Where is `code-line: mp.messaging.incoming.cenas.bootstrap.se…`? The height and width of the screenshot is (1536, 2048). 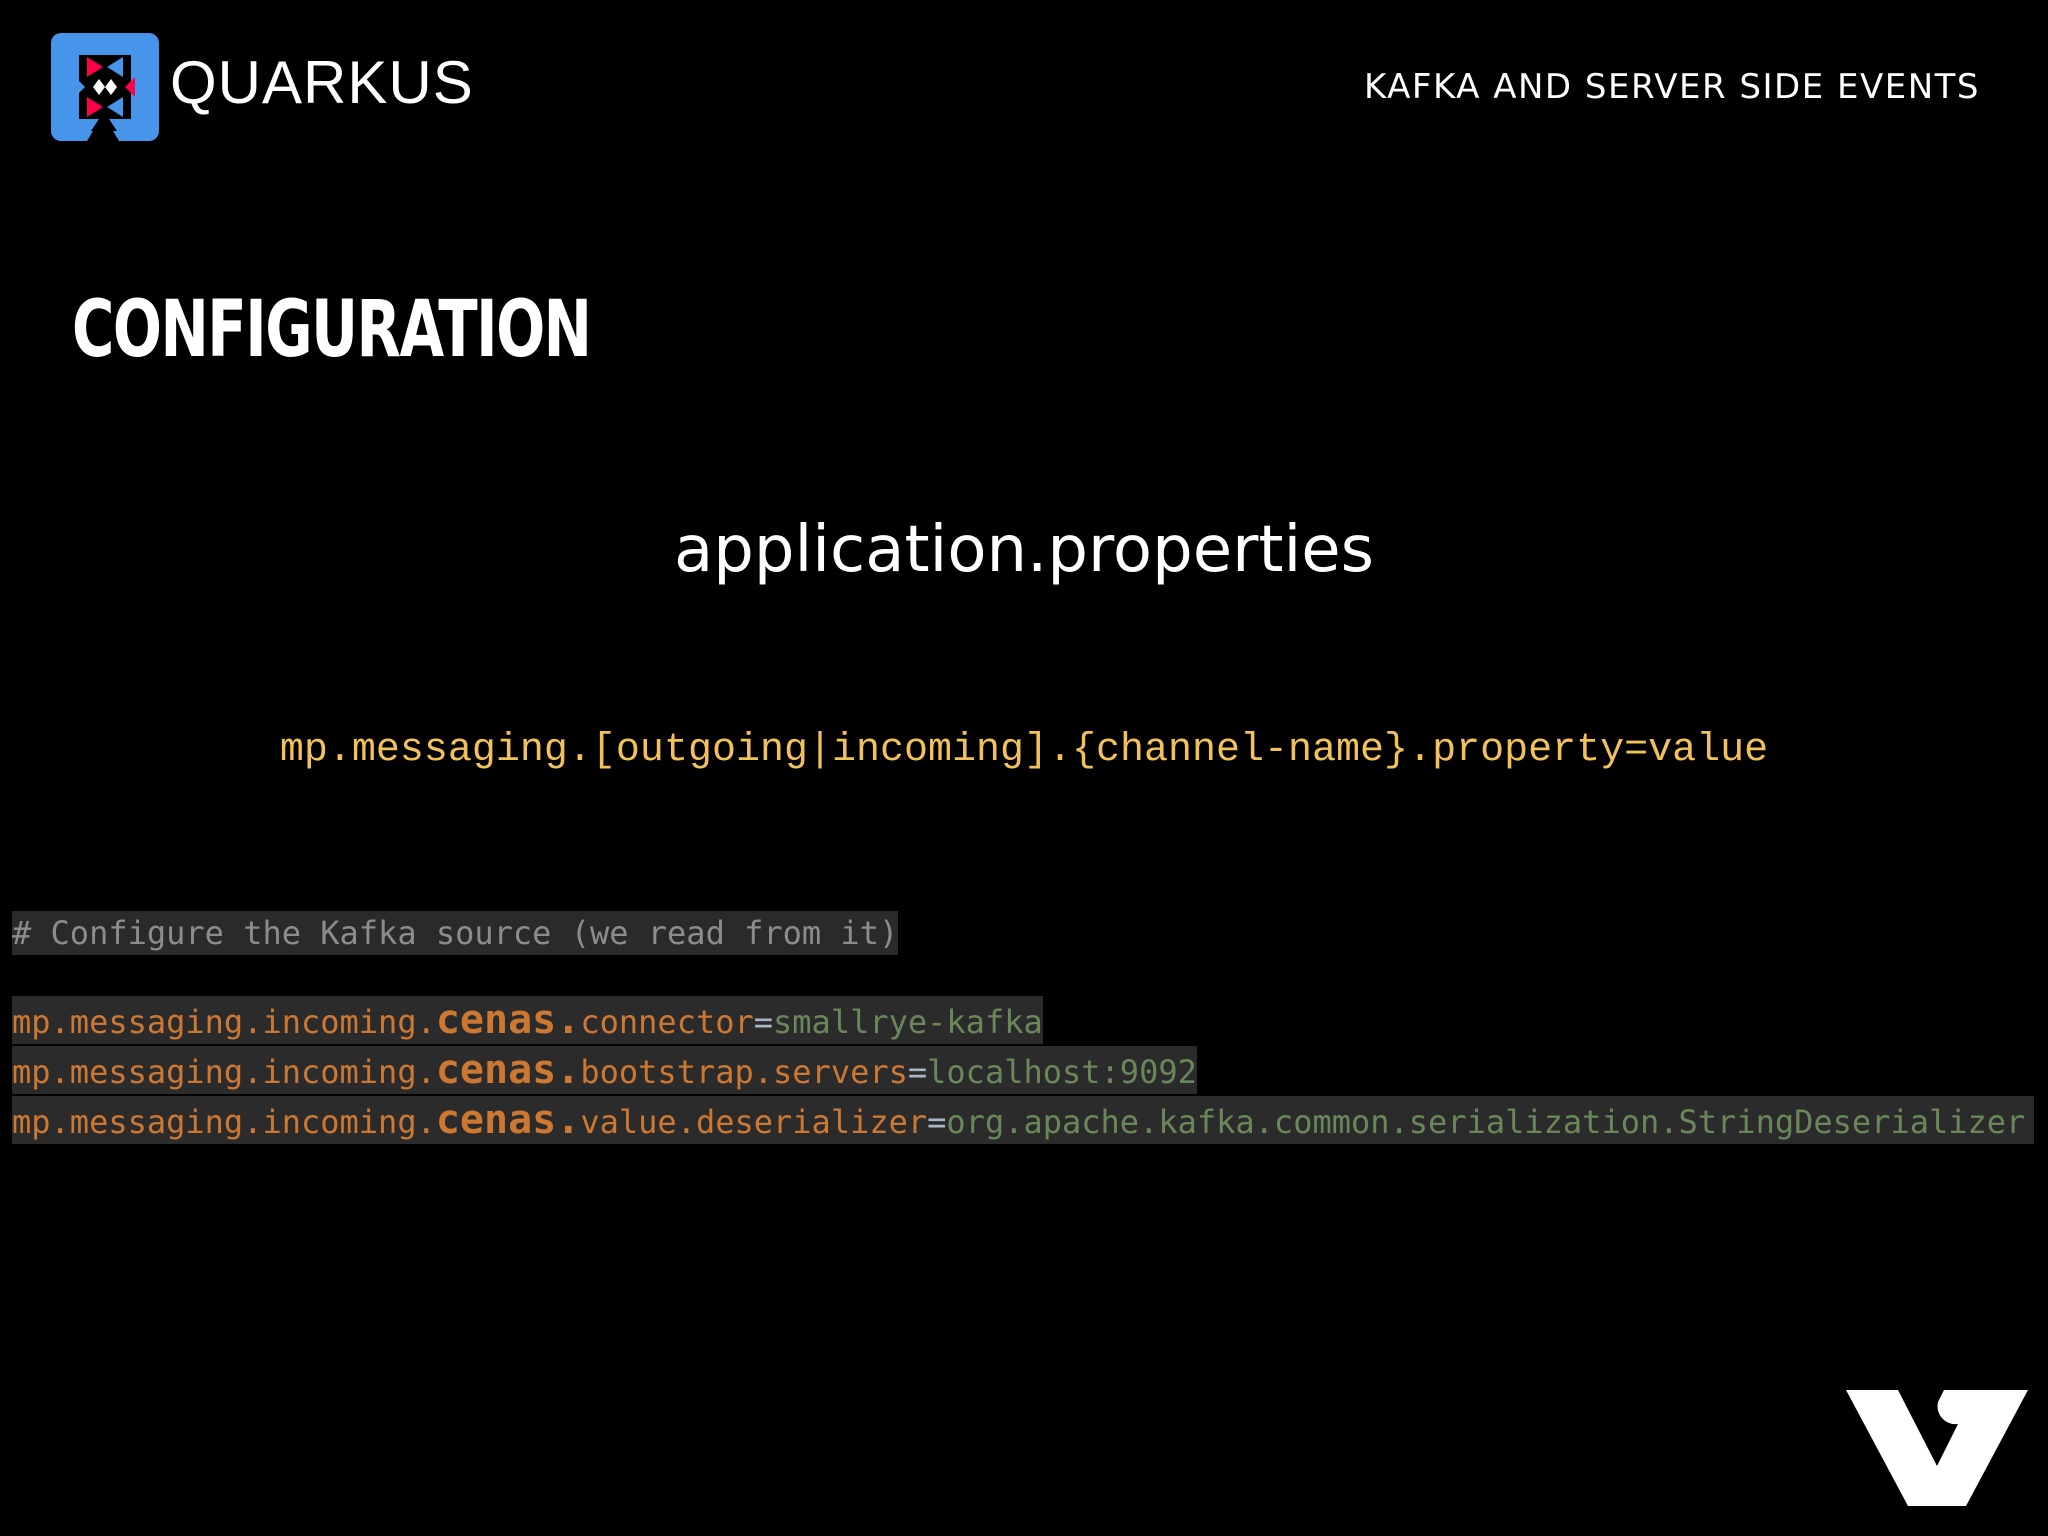 code-line: mp.messaging.incoming.cenas.bootstrap.se… is located at coordinates (604, 1070).